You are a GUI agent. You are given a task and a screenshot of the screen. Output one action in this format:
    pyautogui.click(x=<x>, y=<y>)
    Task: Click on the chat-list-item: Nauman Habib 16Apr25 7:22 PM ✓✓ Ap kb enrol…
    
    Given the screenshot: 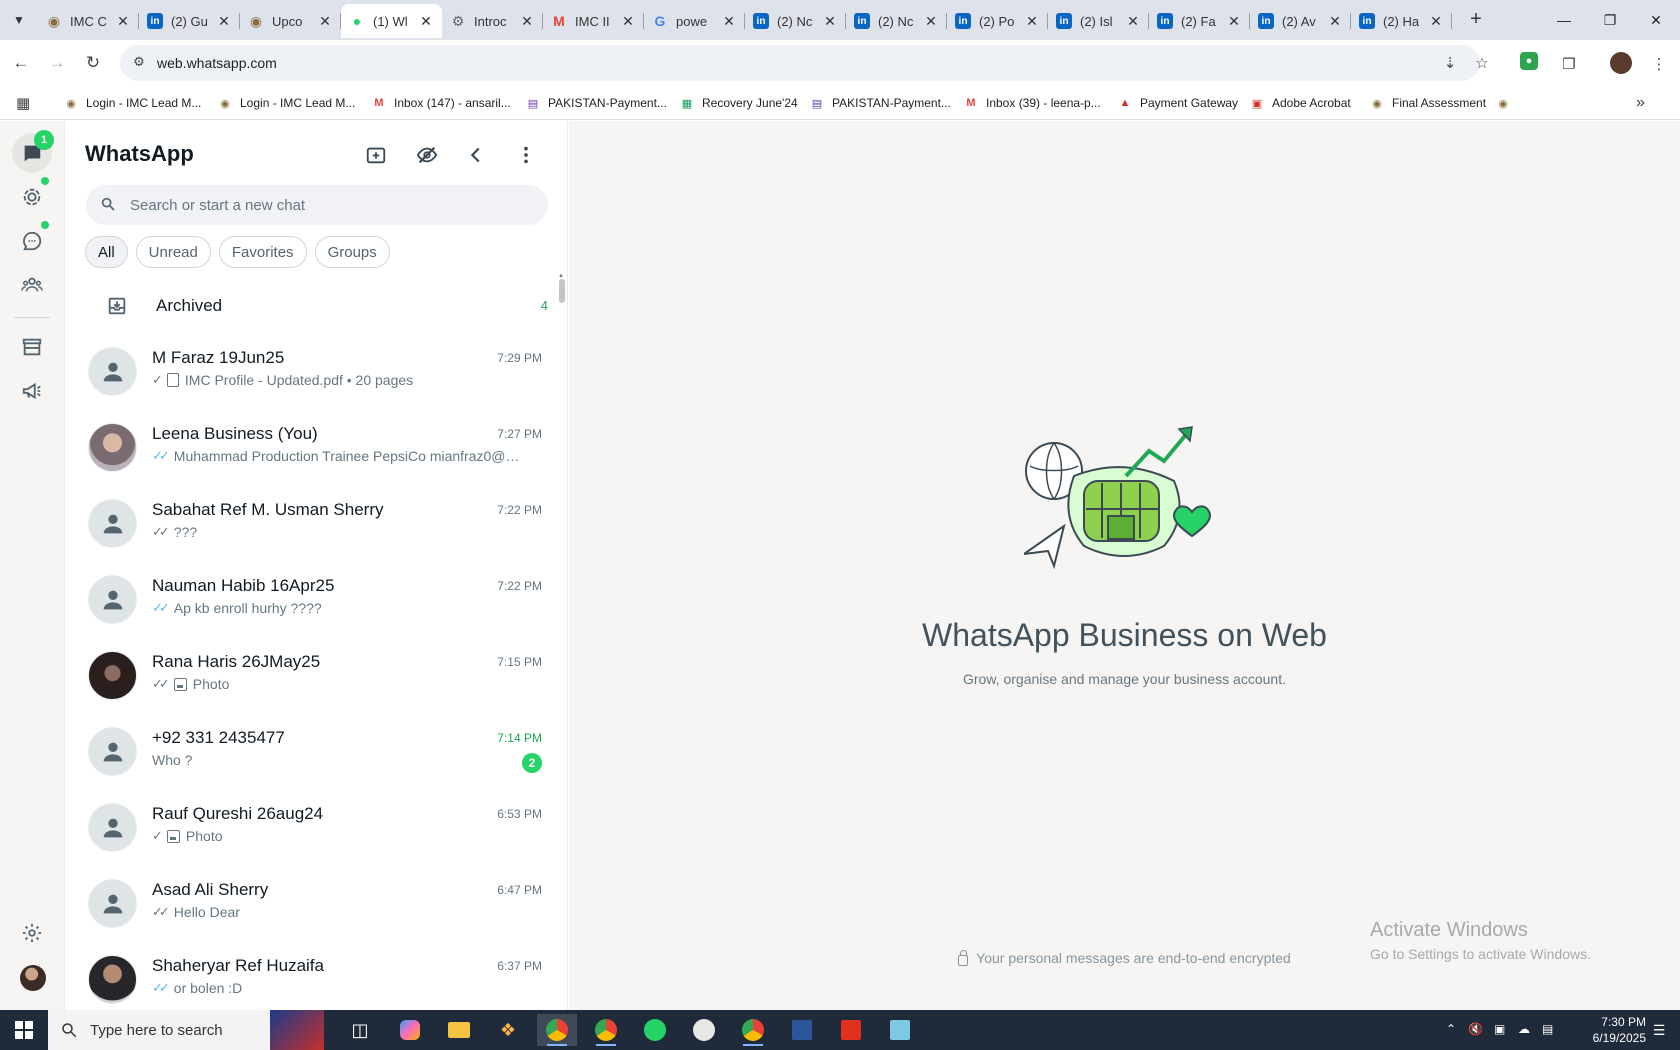 What is the action you would take?
    pyautogui.click(x=311, y=599)
    